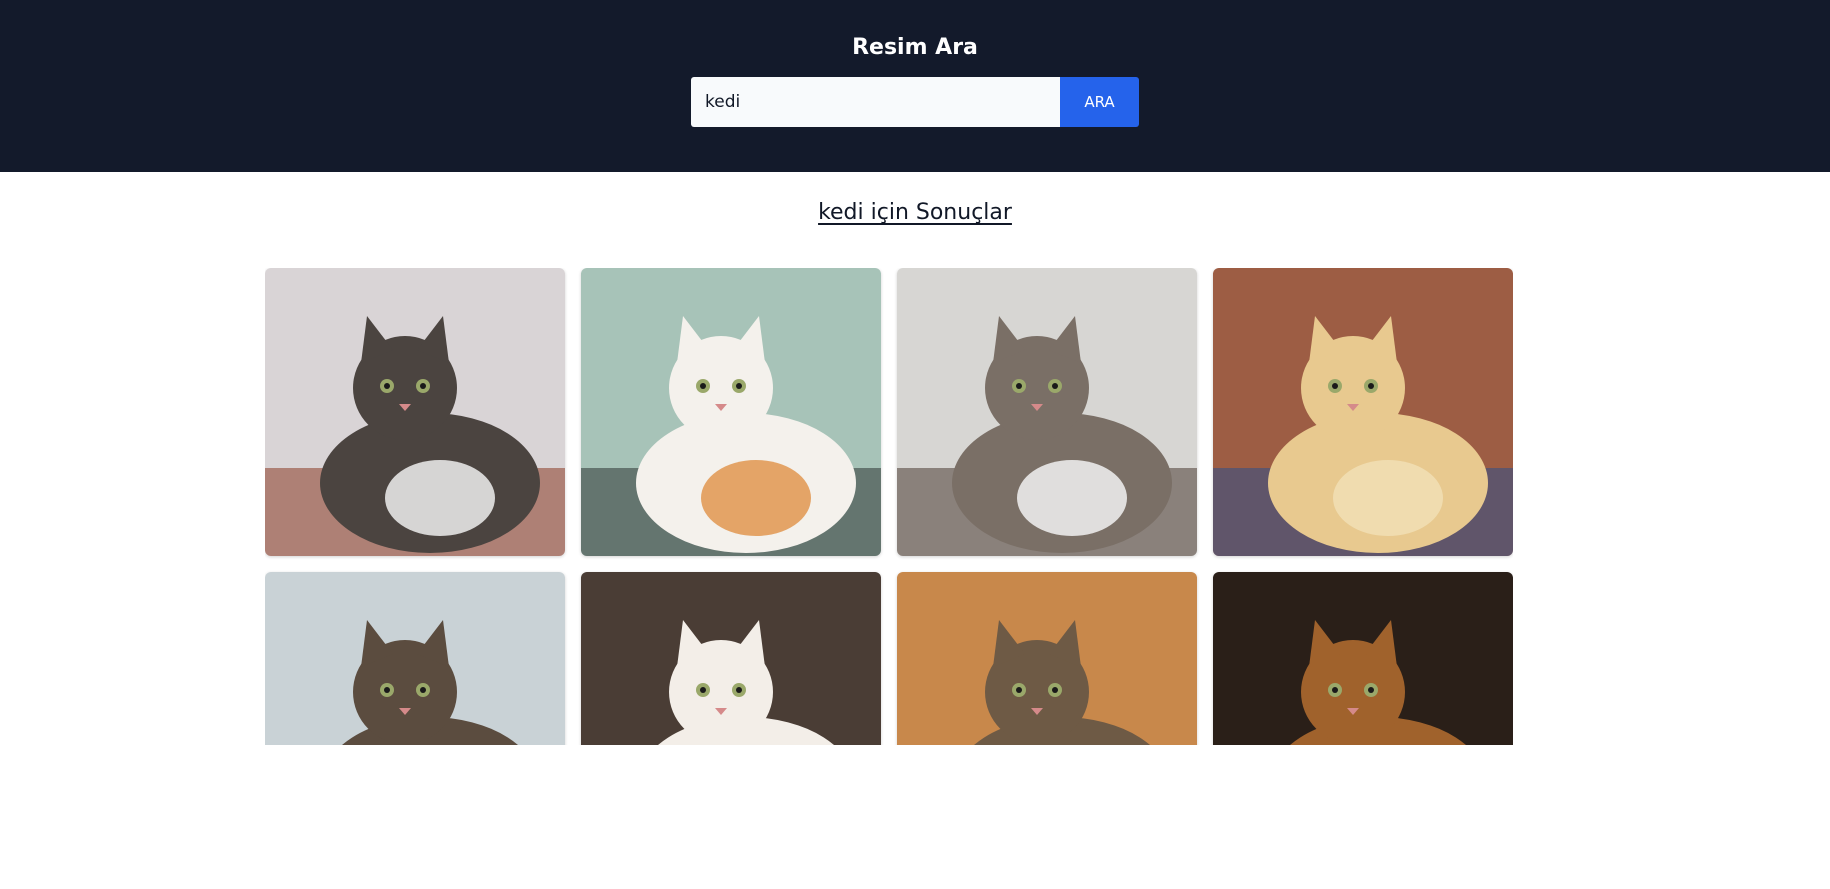 Image resolution: width=1830 pixels, height=889 pixels. What do you see at coordinates (915, 212) in the screenshot?
I see `results-heading: kedi için Sonuçlar` at bounding box center [915, 212].